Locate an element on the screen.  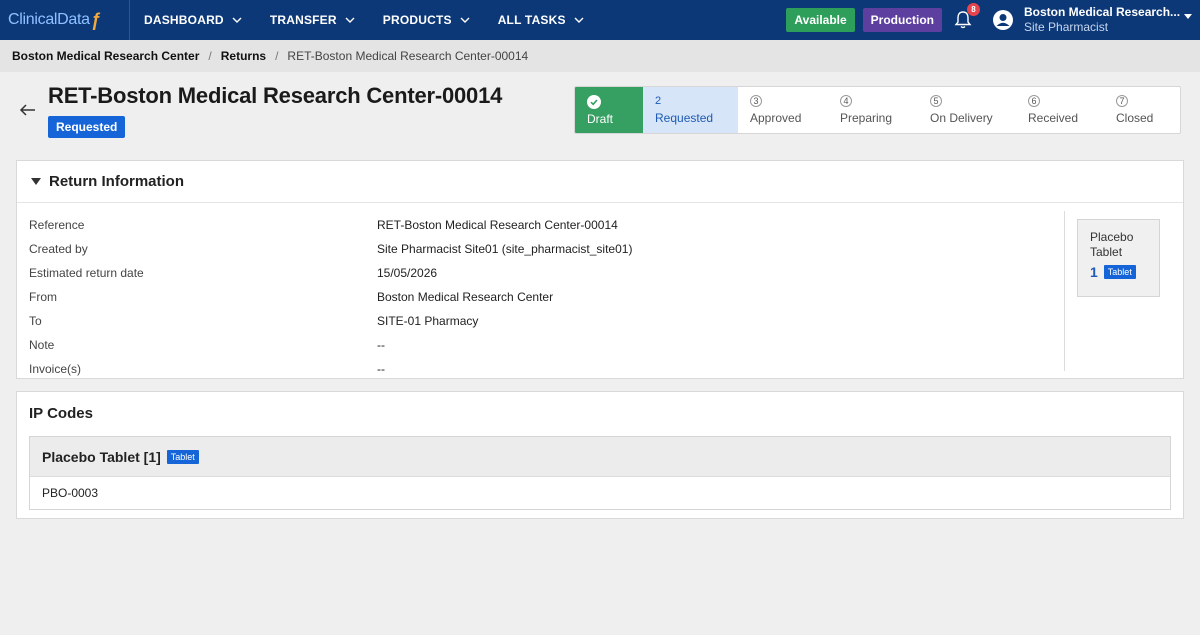
notifications-button: 8 is located at coordinates (966, 17).